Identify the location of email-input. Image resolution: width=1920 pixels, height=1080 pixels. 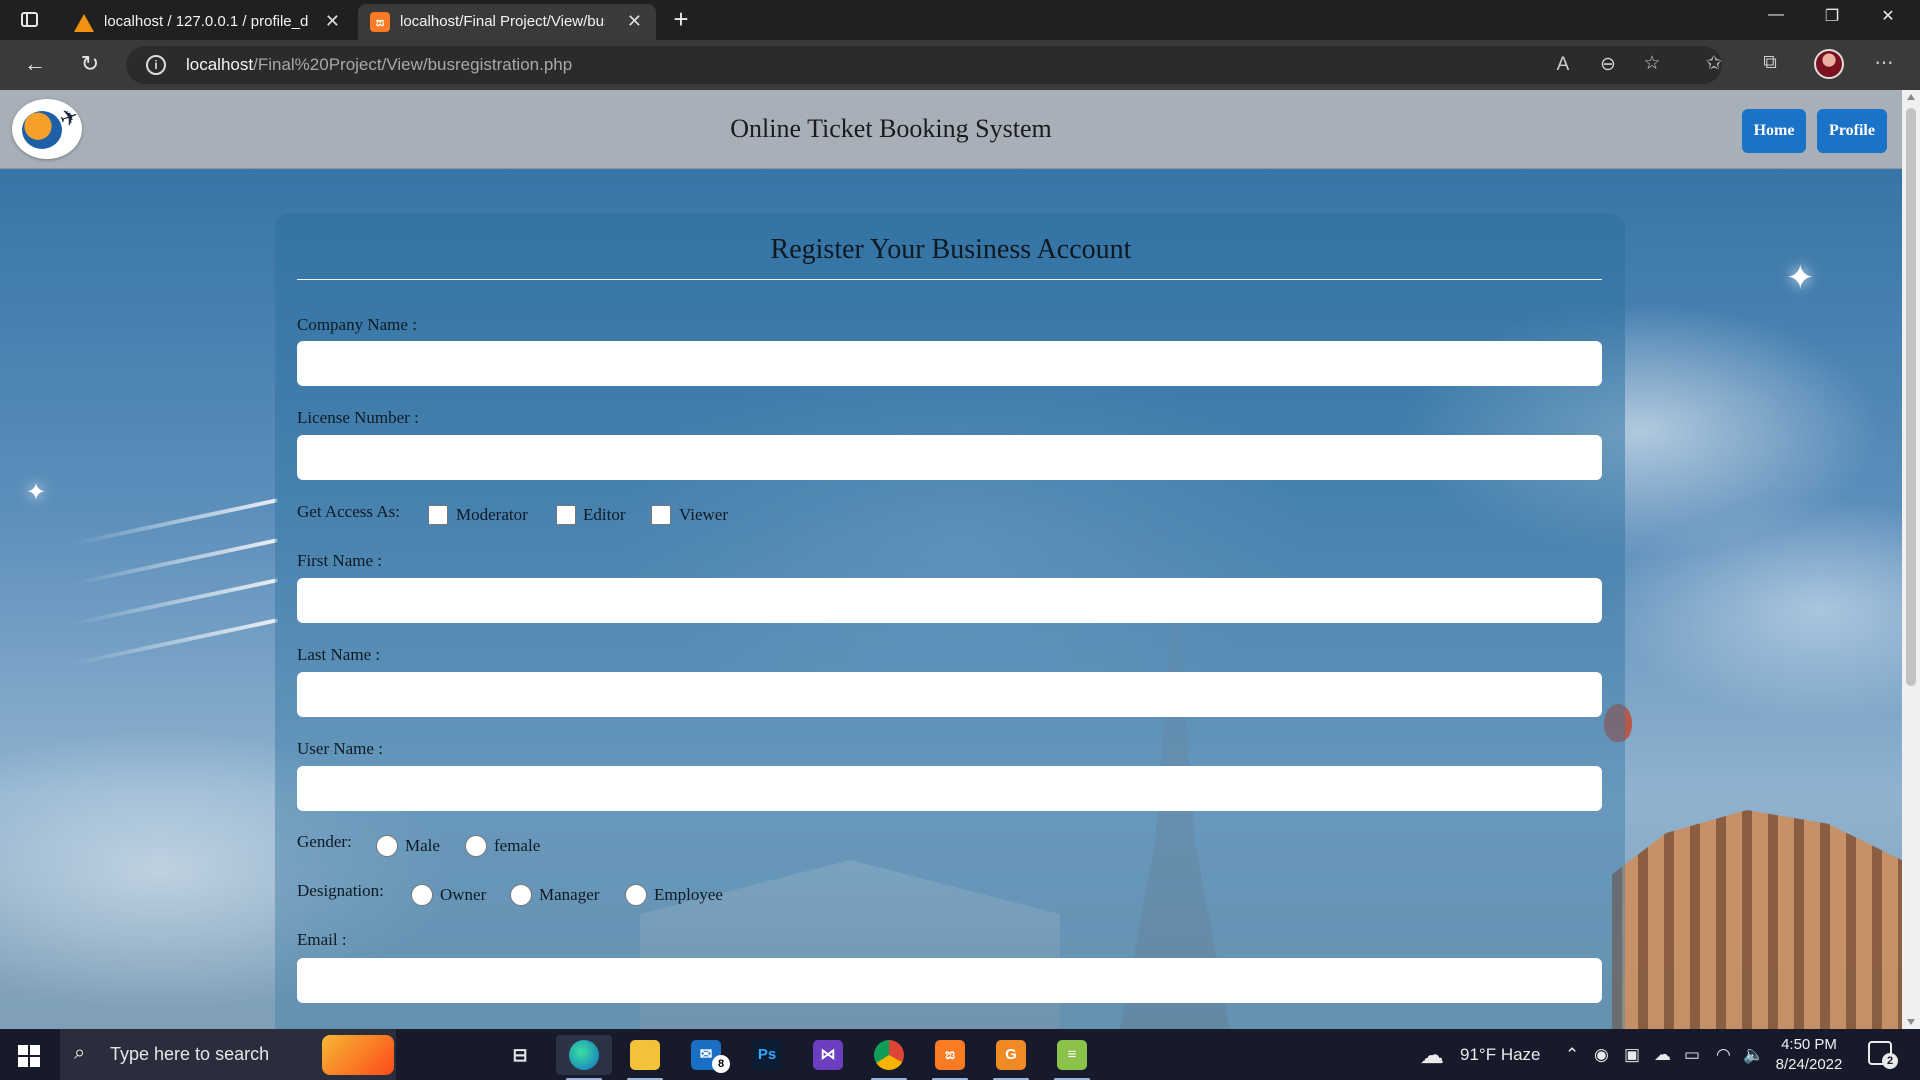
(949, 980).